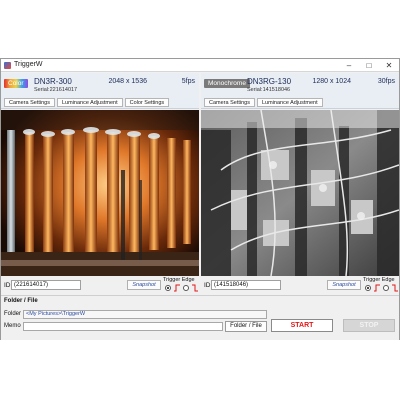 Image resolution: width=400 pixels, height=400 pixels. Describe the element at coordinates (12, 326) in the screenshot. I see `memo-label: Memo` at that location.